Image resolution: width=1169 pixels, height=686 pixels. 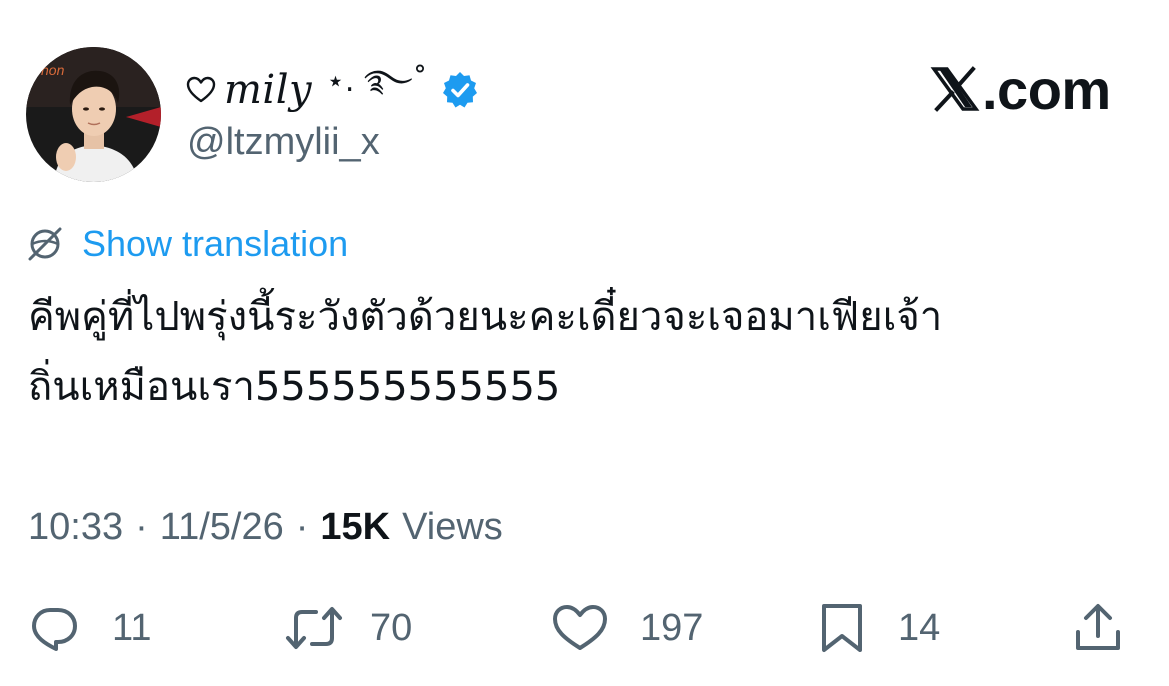 I want to click on globe-slash-icon, so click(x=45, y=244).